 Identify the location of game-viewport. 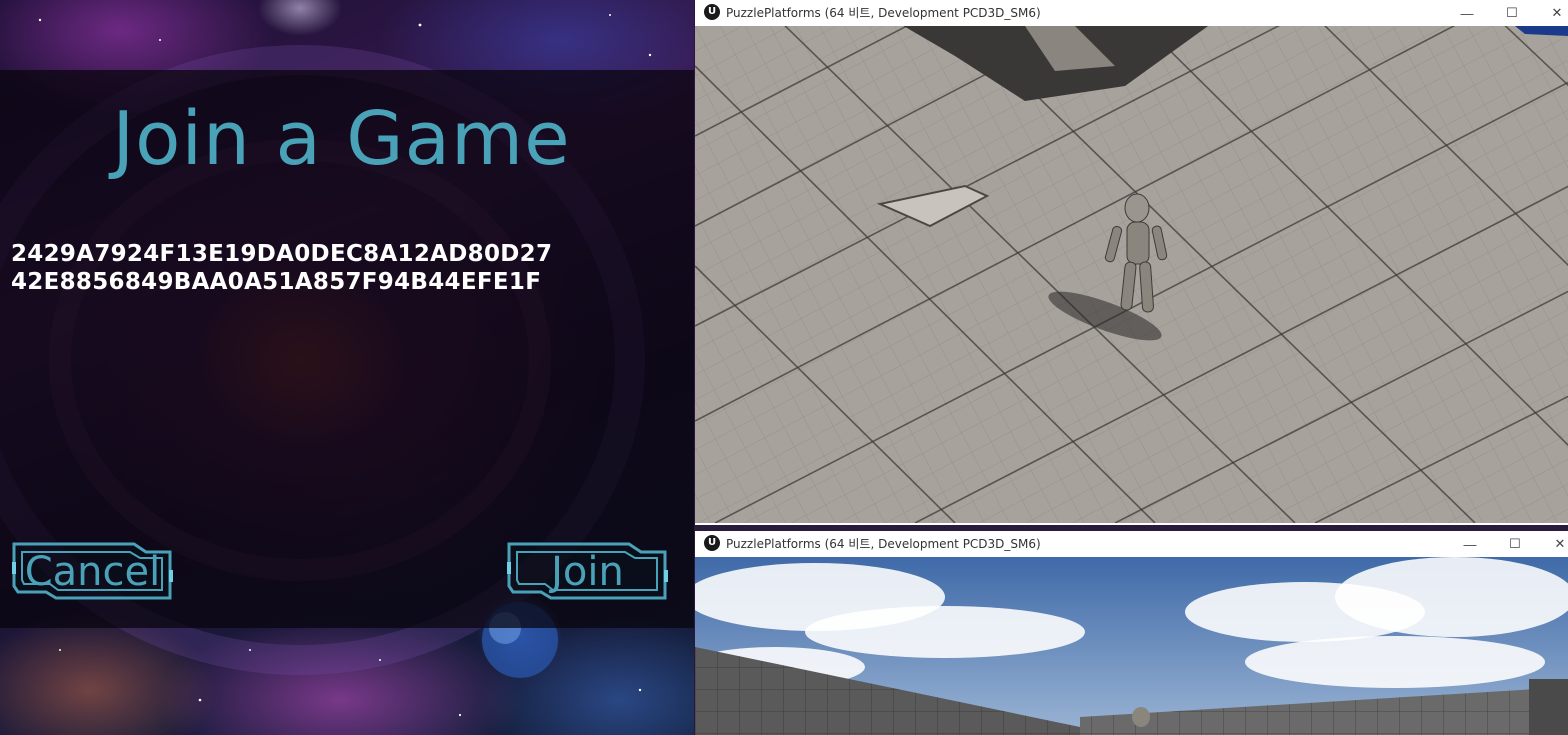
(1131, 646).